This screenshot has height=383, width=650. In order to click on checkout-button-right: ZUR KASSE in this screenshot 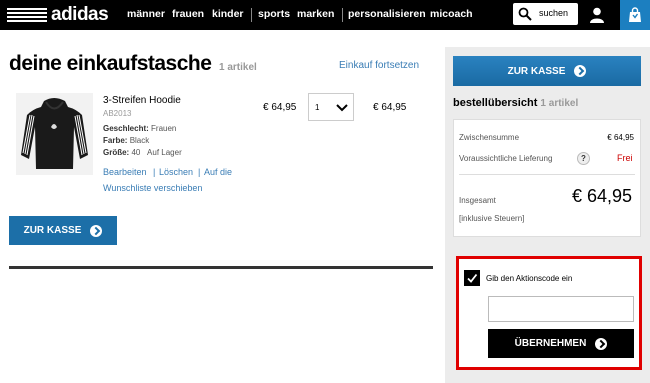, I will do `click(547, 71)`.